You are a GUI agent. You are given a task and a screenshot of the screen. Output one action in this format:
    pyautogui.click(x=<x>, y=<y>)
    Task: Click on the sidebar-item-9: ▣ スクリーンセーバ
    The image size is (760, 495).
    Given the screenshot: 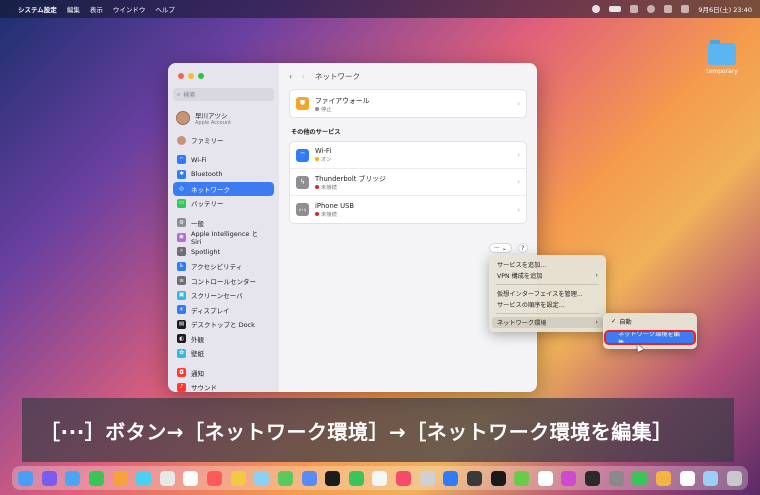 What is the action you would take?
    pyautogui.click(x=223, y=295)
    